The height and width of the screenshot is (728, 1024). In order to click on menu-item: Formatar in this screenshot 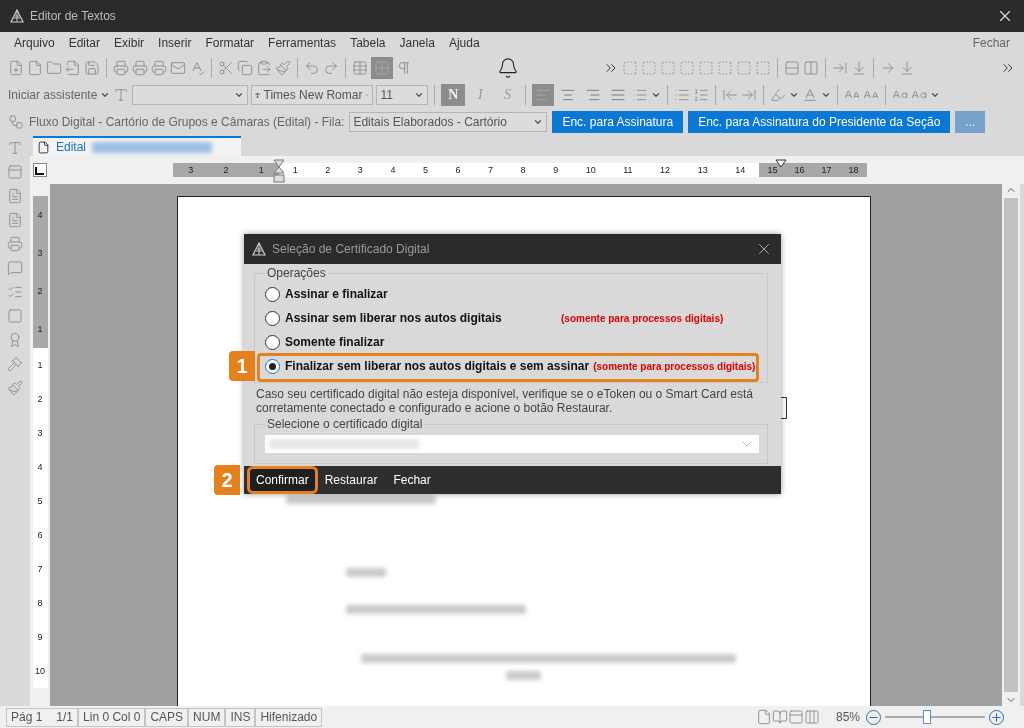, I will do `click(230, 43)`.